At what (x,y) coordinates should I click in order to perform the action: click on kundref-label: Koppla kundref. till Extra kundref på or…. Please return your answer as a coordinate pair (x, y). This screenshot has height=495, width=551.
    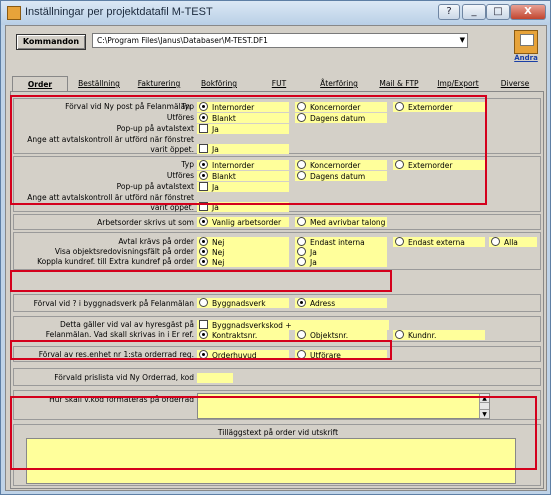
    Looking at the image, I should click on (115, 261).